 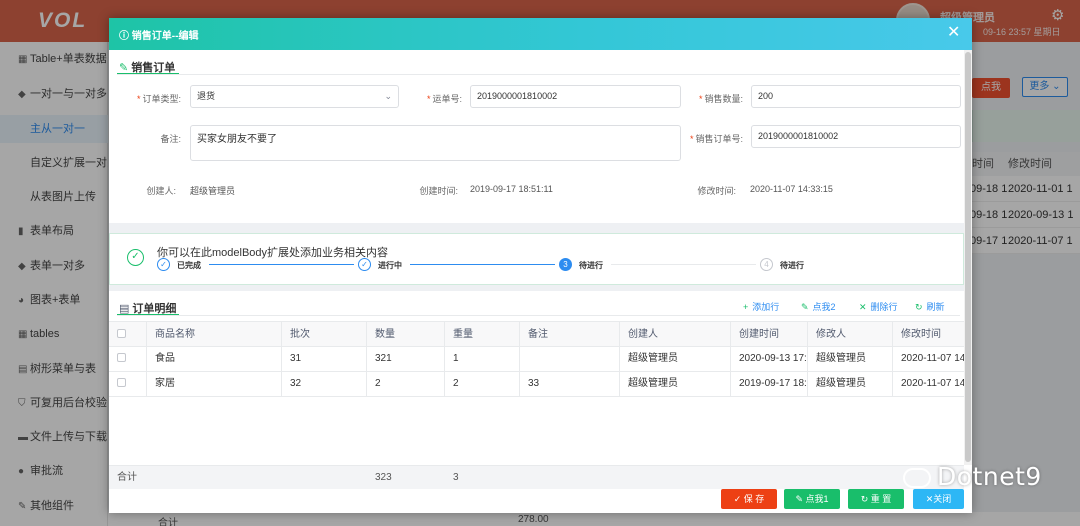 I want to click on summary-label: 合计, so click(x=127, y=477).